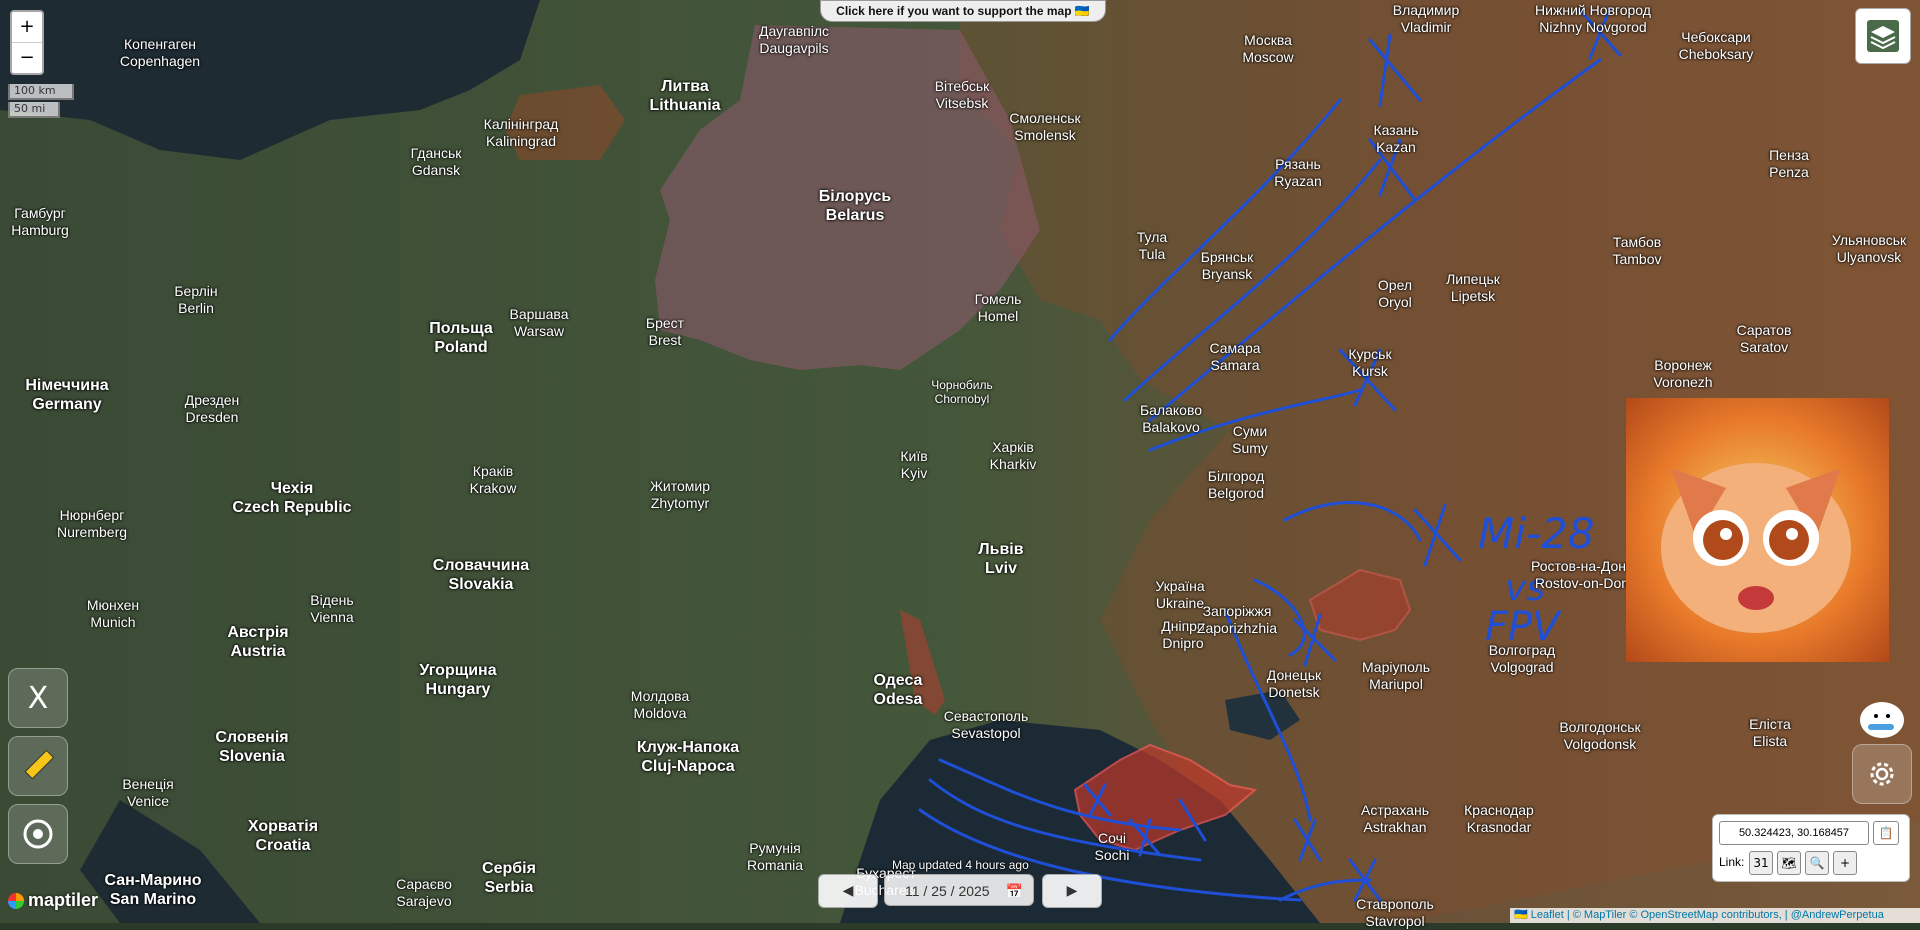 The image size is (1920, 930). I want to click on map-icon: 🗺, so click(1789, 863).